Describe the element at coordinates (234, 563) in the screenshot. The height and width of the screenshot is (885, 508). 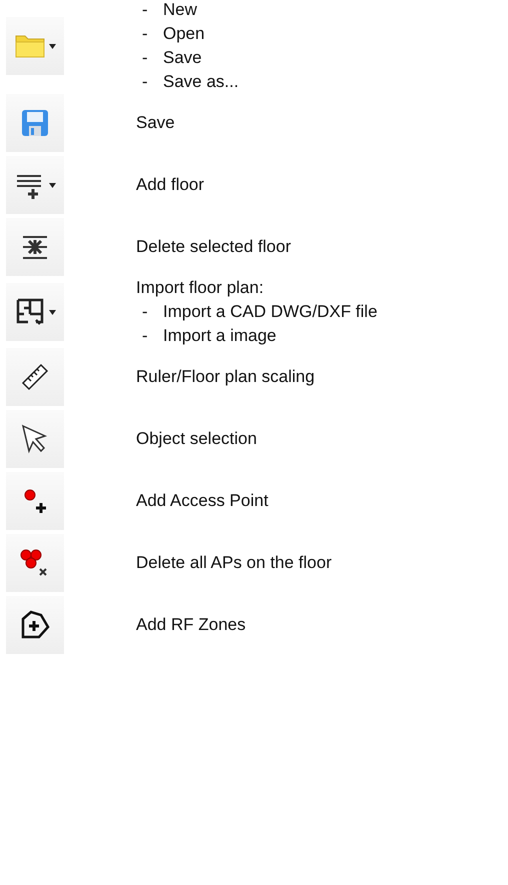
I see `description-text: Delete all APs on the floor` at that location.